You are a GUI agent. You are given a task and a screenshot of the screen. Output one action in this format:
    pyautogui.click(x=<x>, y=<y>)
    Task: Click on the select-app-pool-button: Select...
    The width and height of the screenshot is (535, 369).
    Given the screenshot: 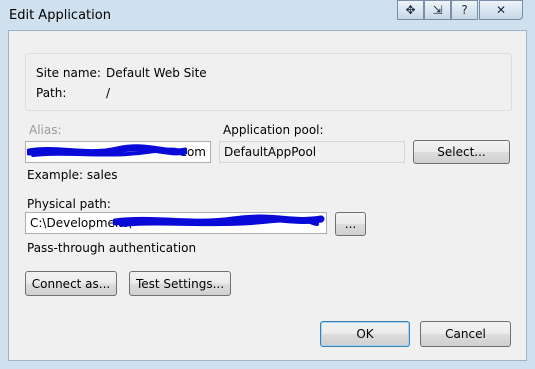 What is the action you would take?
    pyautogui.click(x=461, y=152)
    